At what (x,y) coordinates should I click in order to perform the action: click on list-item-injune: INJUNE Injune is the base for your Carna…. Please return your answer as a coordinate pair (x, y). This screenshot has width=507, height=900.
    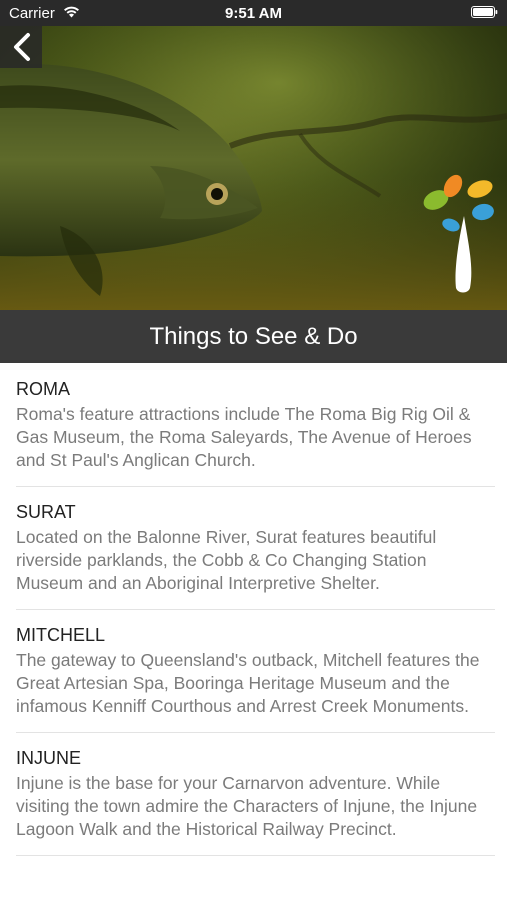
    Looking at the image, I should click on (255, 794).